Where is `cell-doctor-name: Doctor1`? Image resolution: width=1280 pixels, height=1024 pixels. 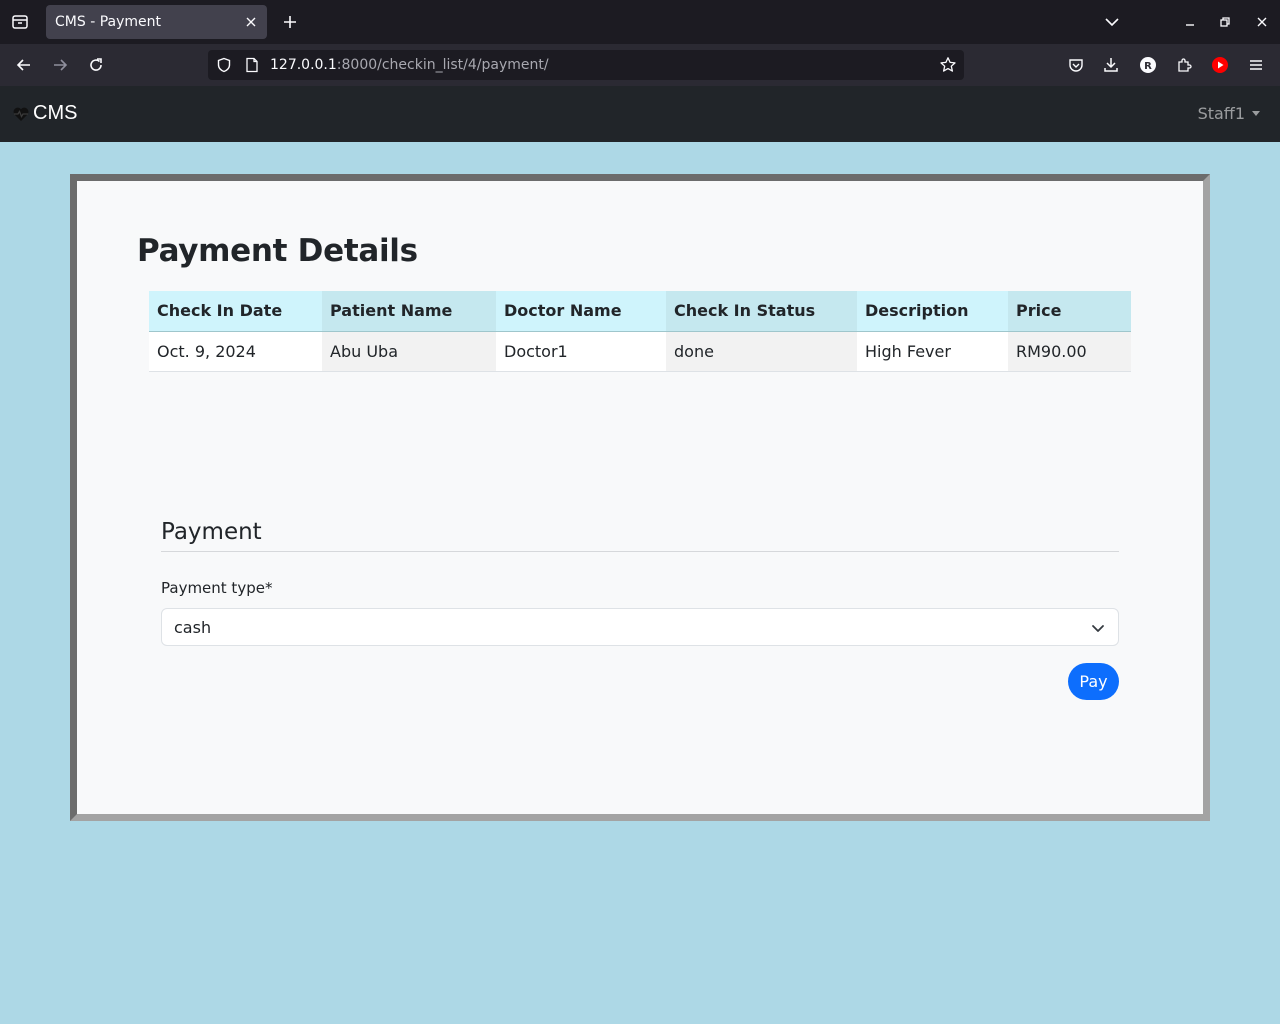 cell-doctor-name: Doctor1 is located at coordinates (581, 351).